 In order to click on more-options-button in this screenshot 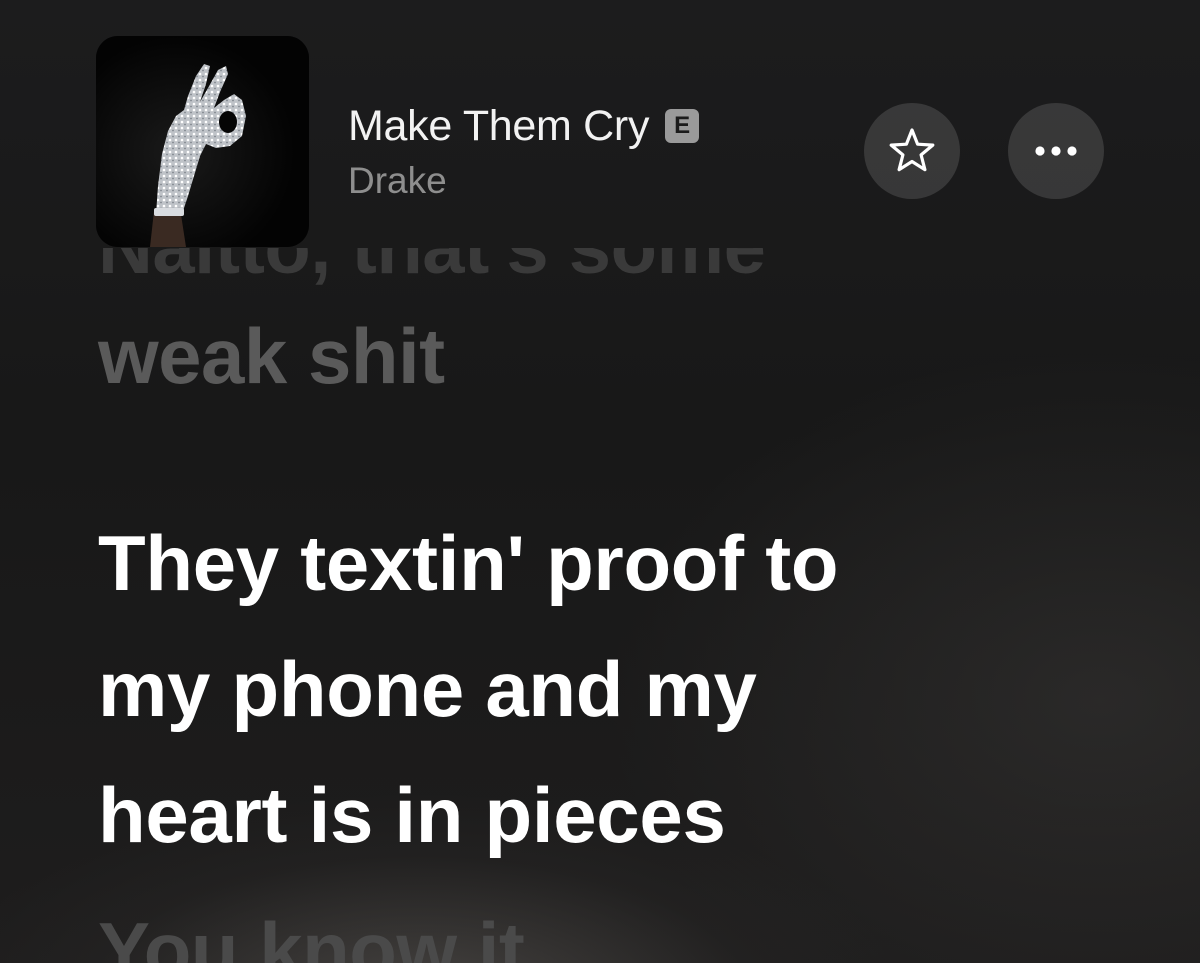, I will do `click(1056, 151)`.